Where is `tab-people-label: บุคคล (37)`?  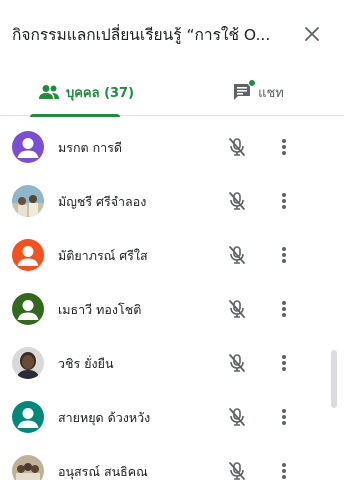
tab-people-label: บุคคล (37) is located at coordinates (100, 93).